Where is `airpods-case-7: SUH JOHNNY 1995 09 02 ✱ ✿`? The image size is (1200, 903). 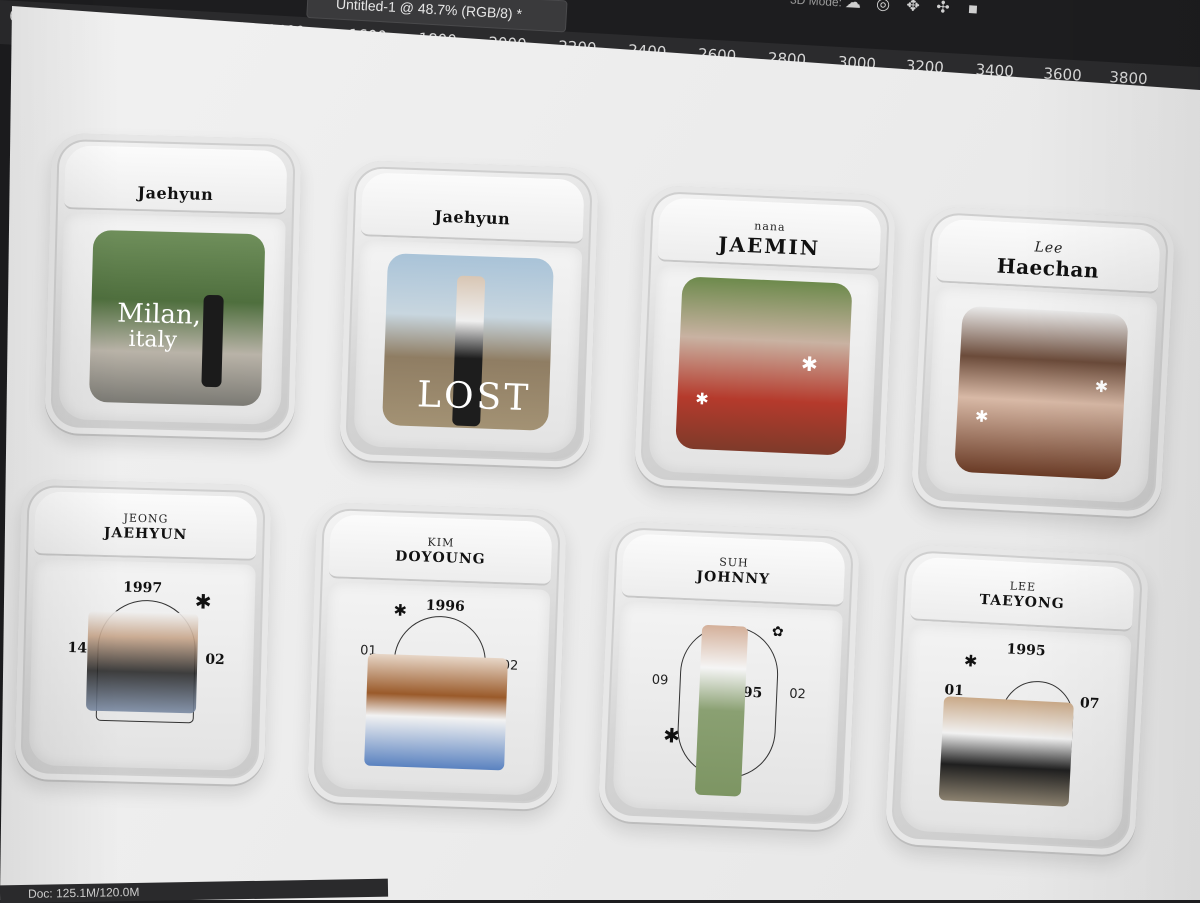 airpods-case-7: SUH JOHNNY 1995 09 02 ✱ ✿ is located at coordinates (729, 676).